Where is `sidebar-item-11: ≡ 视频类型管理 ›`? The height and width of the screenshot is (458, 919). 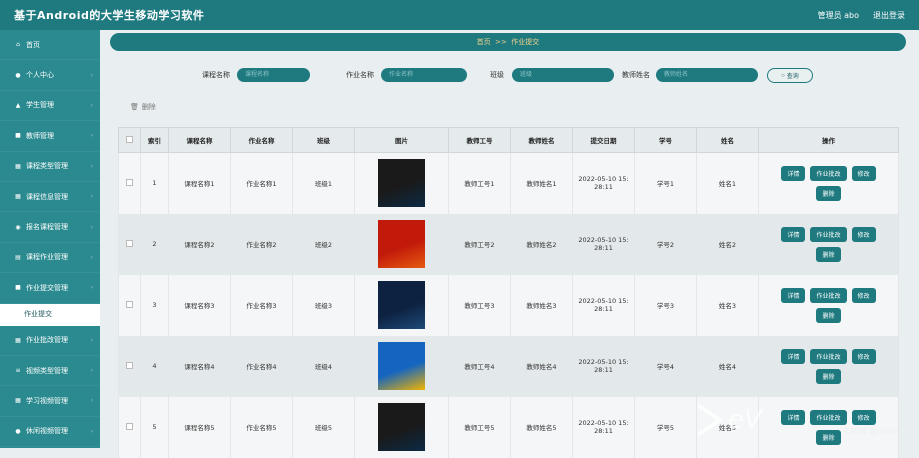 sidebar-item-11: ≡ 视频类型管理 › is located at coordinates (50, 371).